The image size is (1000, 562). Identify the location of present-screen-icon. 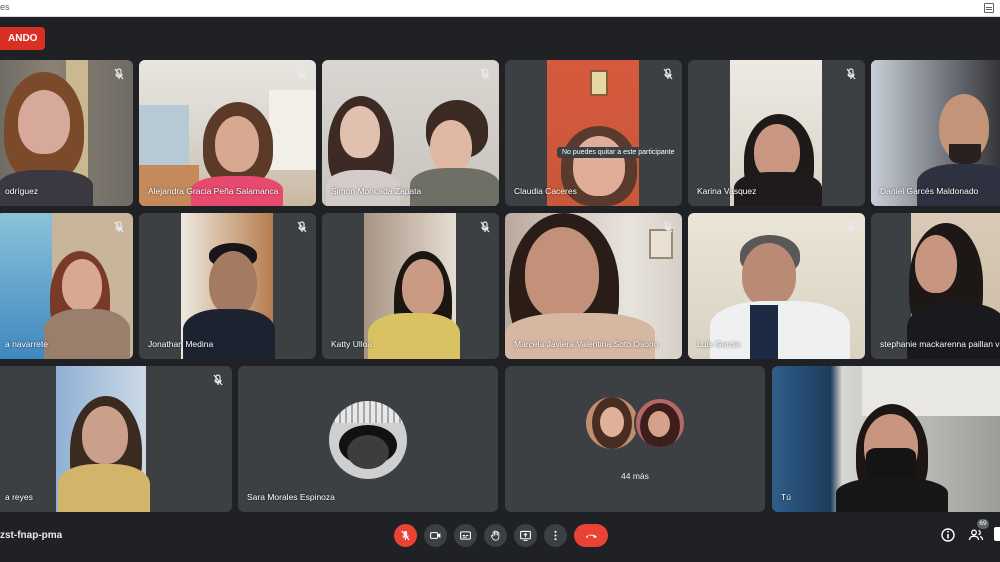
(525, 535).